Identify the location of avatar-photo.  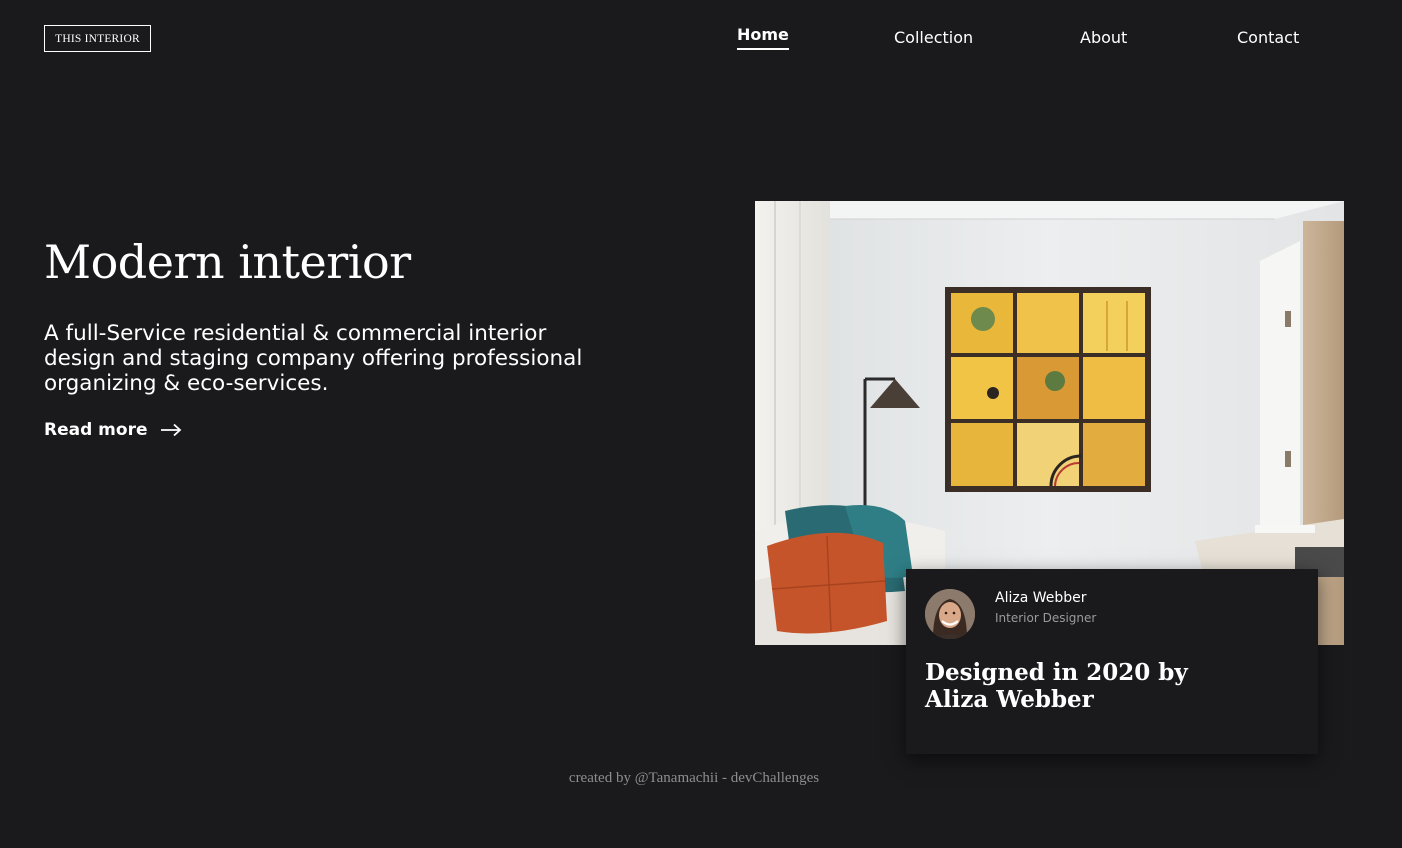
(950, 614).